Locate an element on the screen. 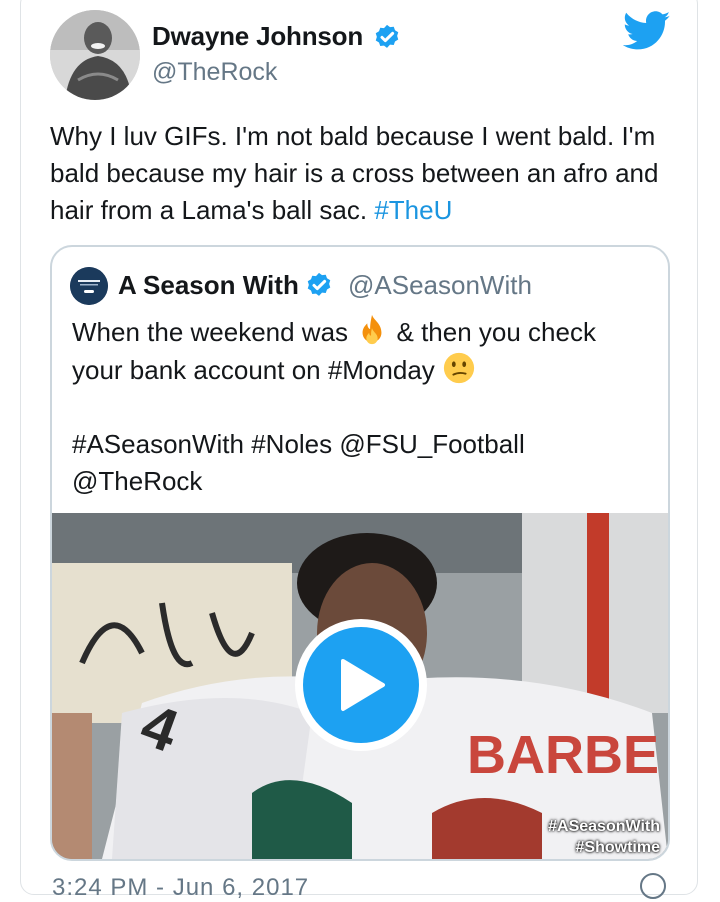  quoted-text-line1: When the weekend was is located at coordinates (214, 332).